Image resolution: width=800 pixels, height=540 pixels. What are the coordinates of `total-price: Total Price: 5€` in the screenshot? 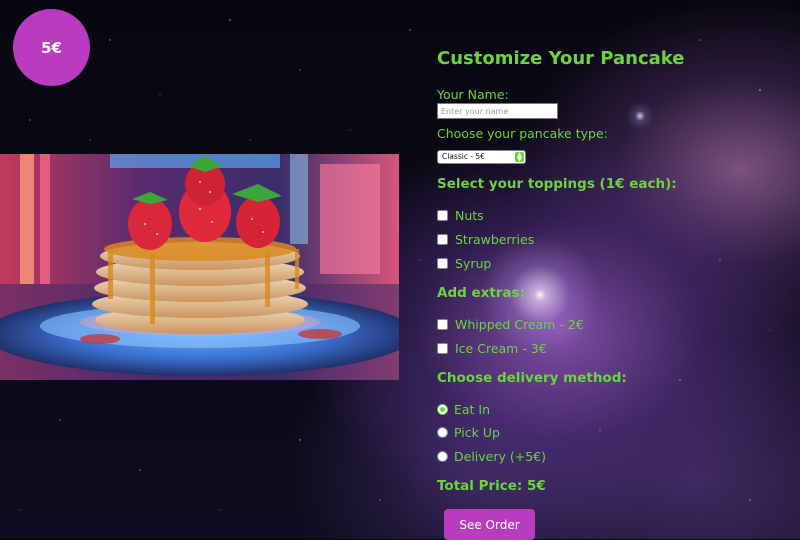 It's located at (491, 486).